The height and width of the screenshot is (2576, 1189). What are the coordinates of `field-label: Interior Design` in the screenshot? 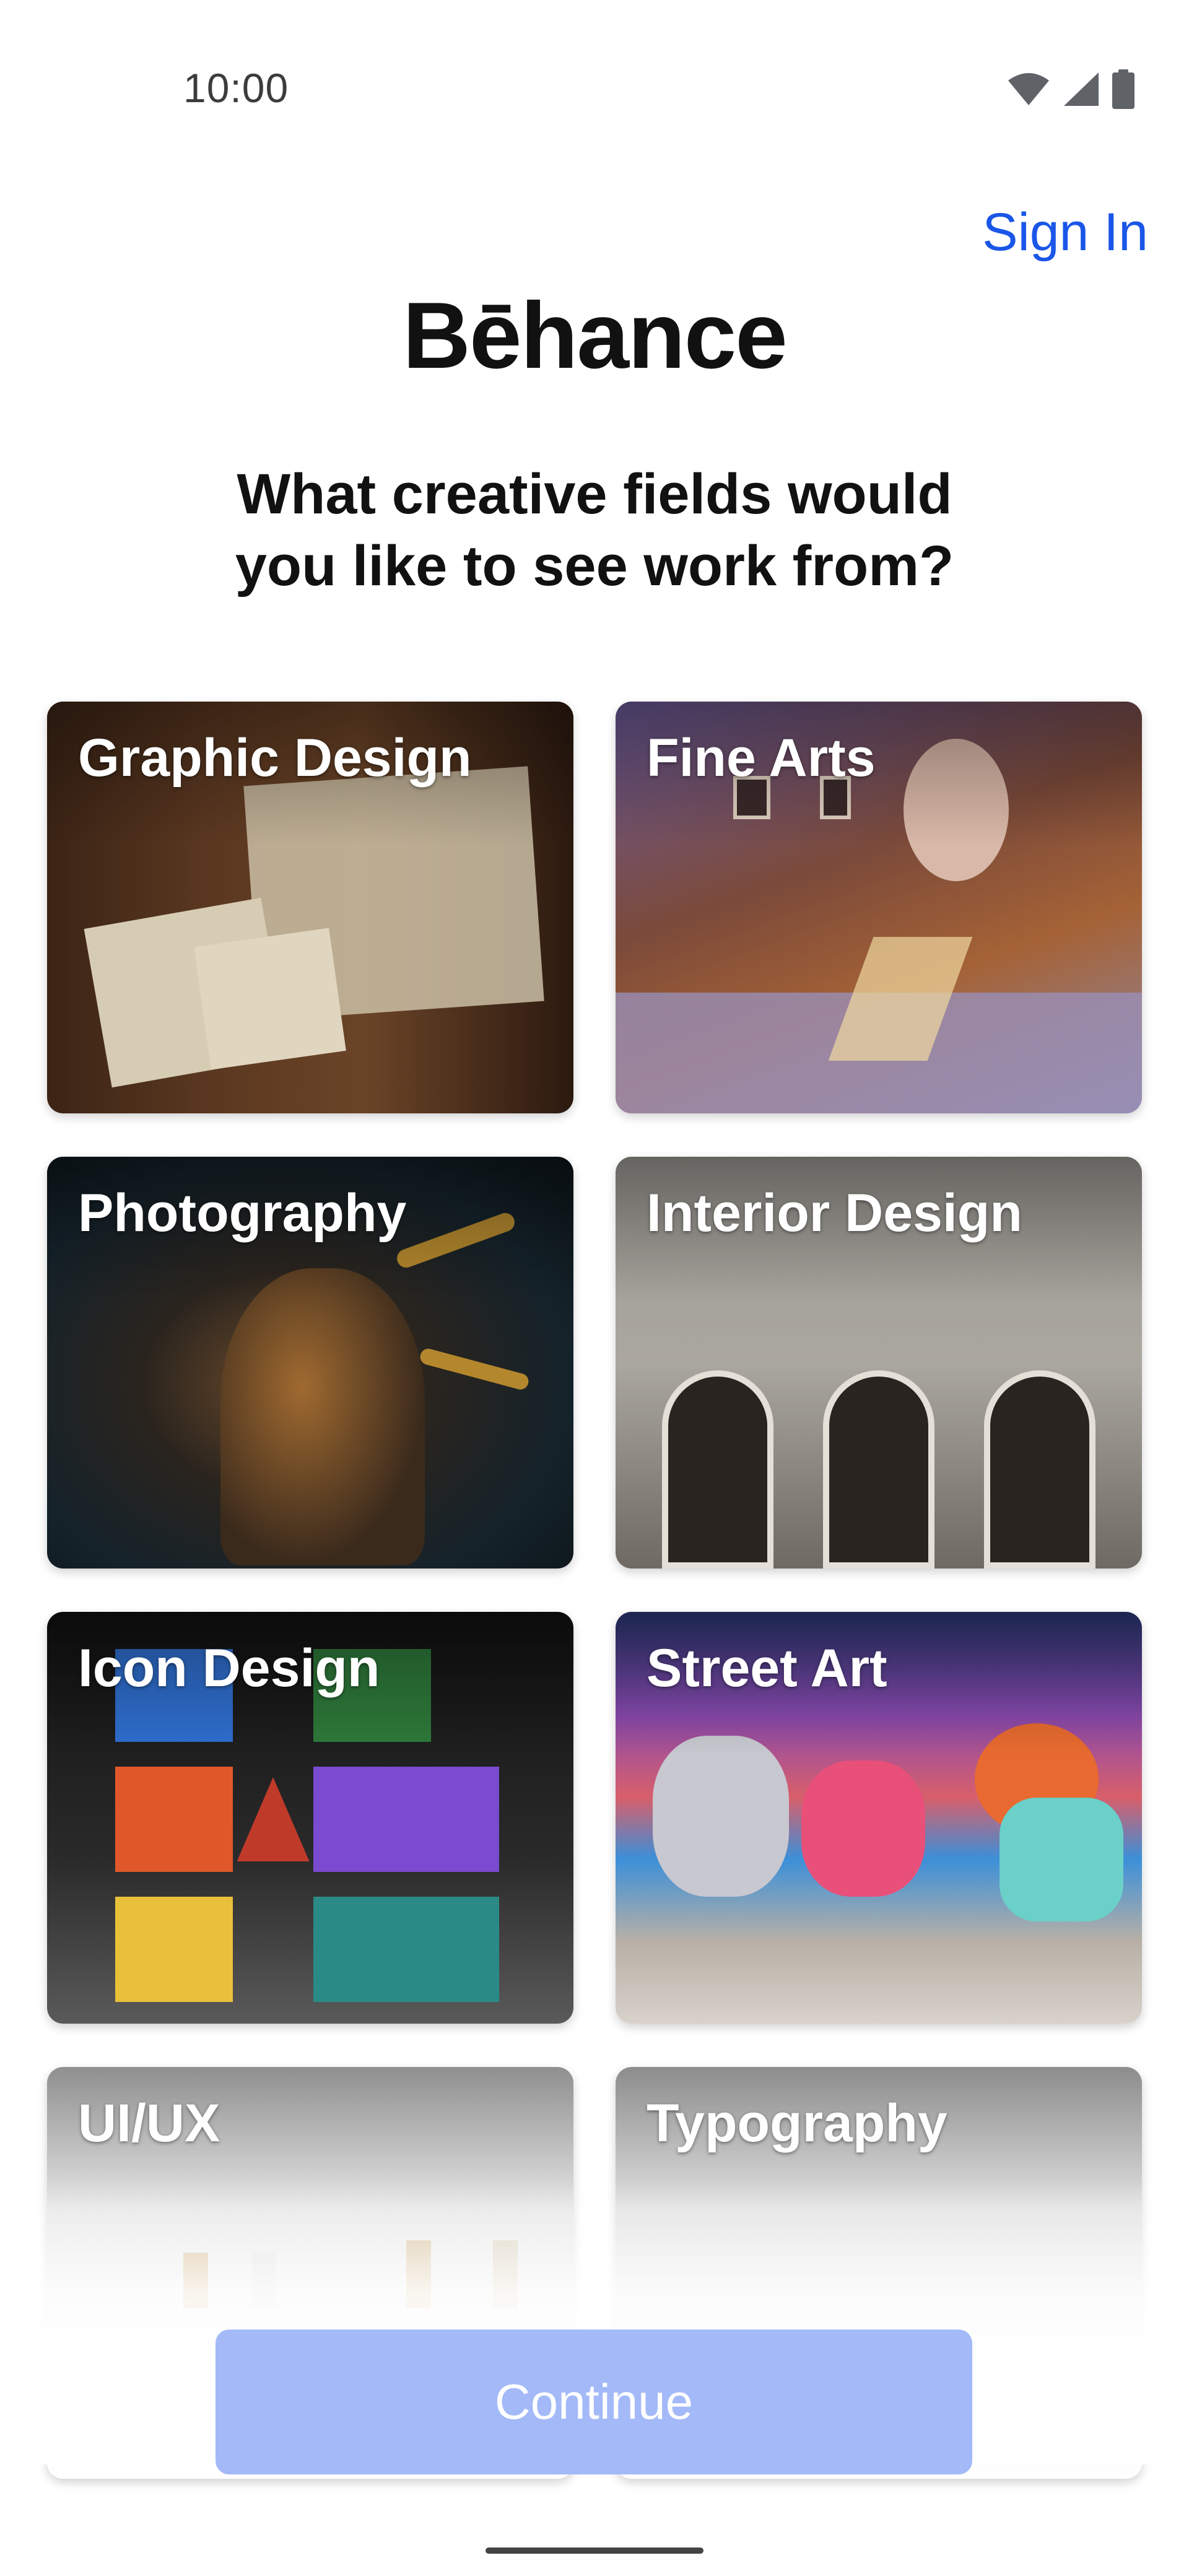 It's located at (835, 1213).